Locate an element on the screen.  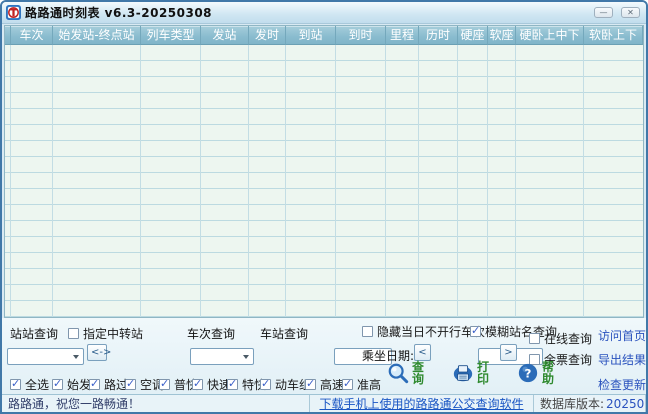
col-header-soft-sleeper: 软卧上下 is located at coordinates (613, 35).